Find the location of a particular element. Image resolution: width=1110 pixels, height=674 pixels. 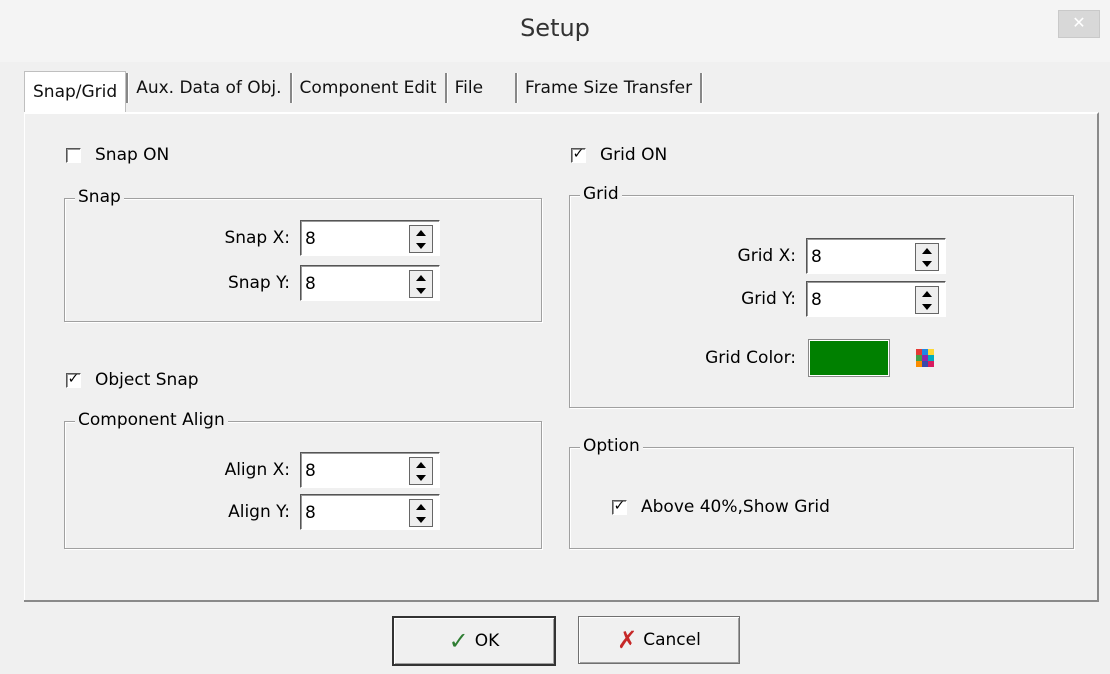

ok-button: ✓ OK is located at coordinates (474, 641).